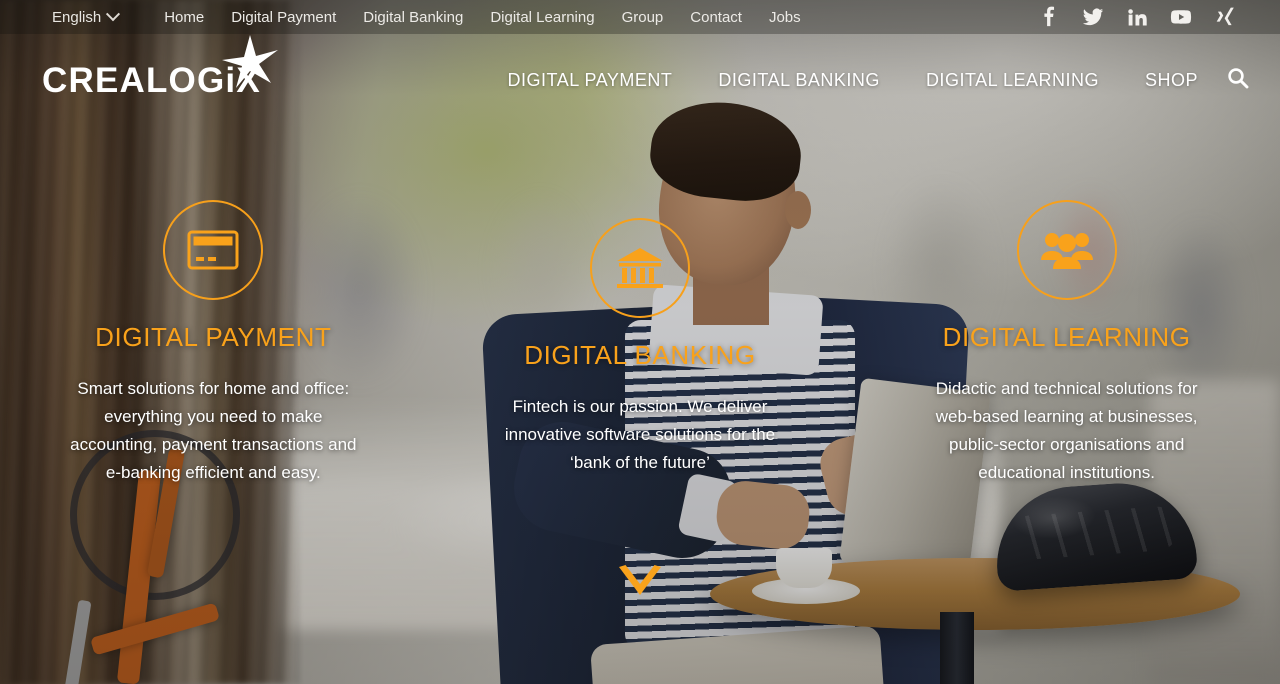 The height and width of the screenshot is (684, 1280). I want to click on utility-nav-item-jobs: Jobs, so click(785, 17).